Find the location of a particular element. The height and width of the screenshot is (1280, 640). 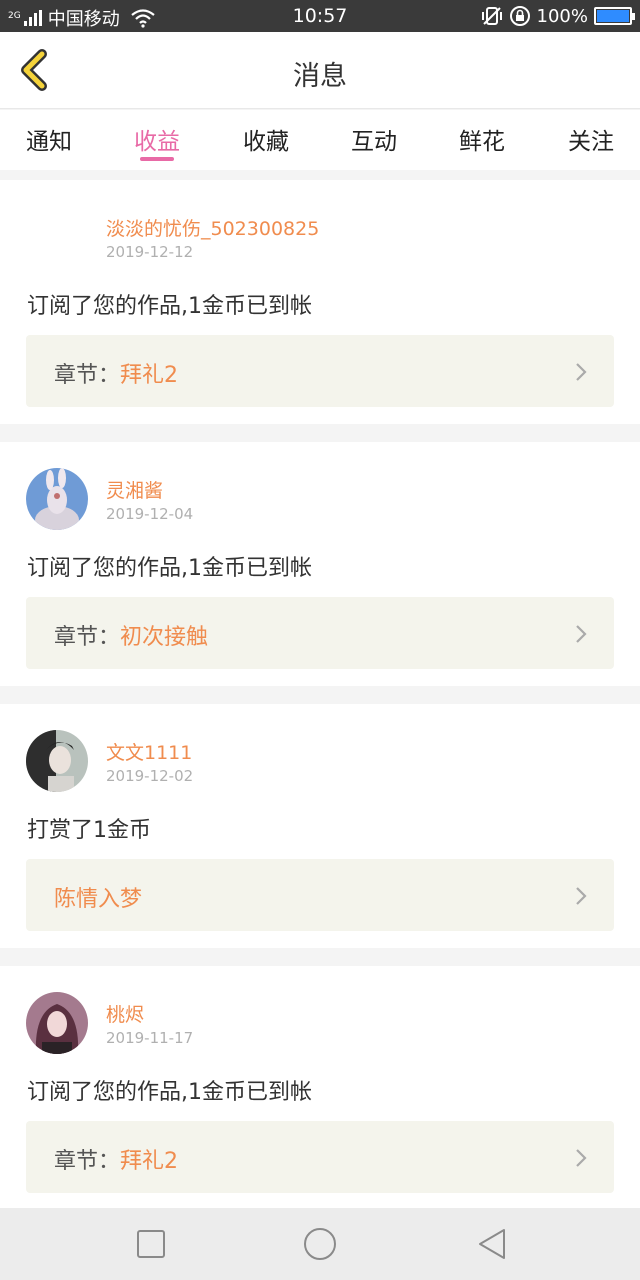

battery-fill is located at coordinates (613, 16).